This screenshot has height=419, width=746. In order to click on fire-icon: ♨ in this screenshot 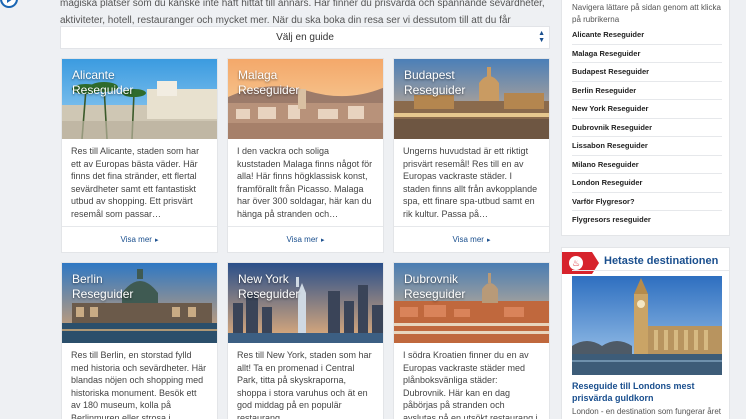, I will do `click(576, 263)`.